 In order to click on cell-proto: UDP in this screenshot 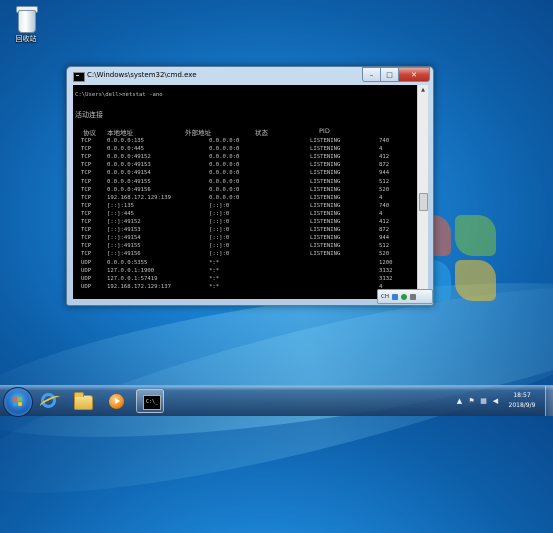, I will do `click(86, 270)`.